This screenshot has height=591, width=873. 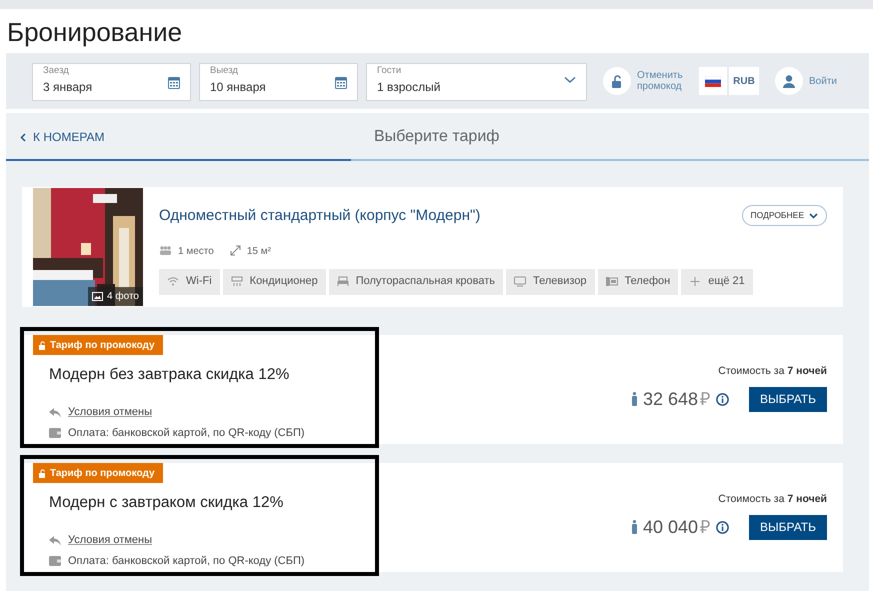 What do you see at coordinates (98, 296) in the screenshot?
I see `image-icon` at bounding box center [98, 296].